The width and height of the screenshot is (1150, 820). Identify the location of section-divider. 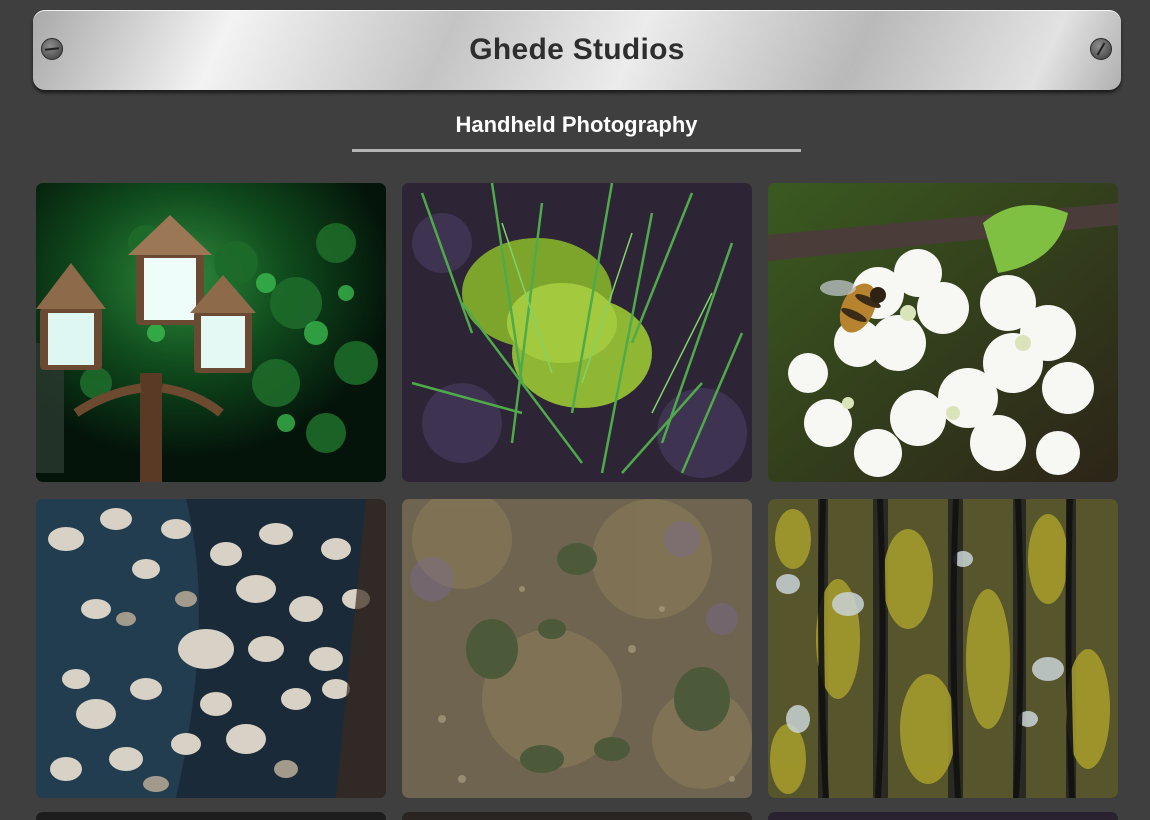
(576, 150).